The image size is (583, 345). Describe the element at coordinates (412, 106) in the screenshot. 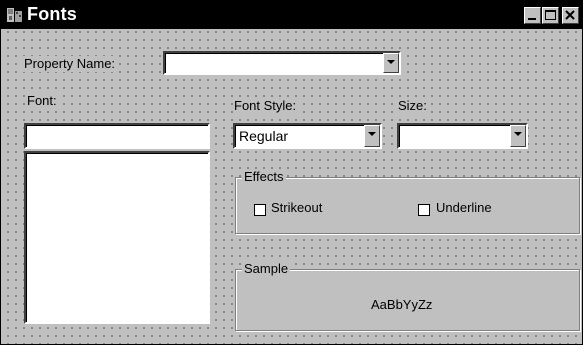

I see `size-label: Size:` at that location.